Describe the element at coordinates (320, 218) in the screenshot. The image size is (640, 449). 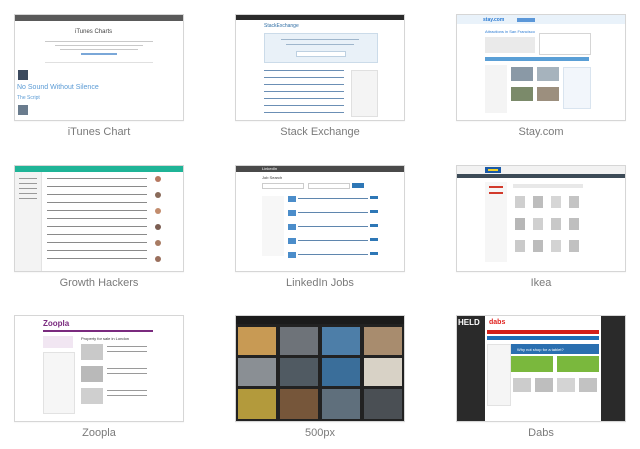
I see `thumbnail-linkedin: LinkedIn Job Search` at that location.